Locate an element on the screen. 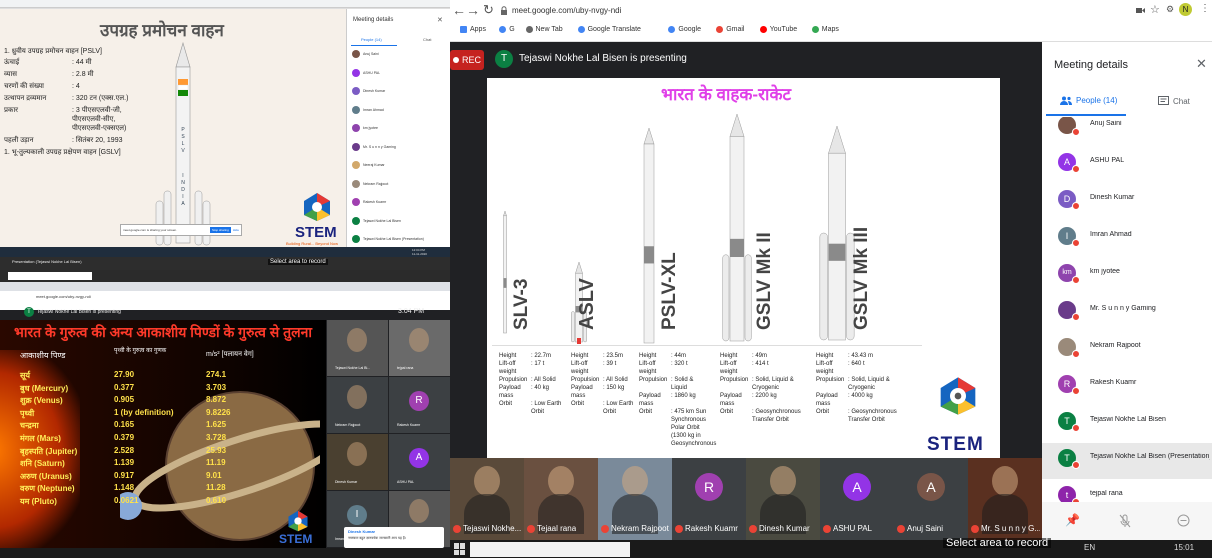  tab-people: People (14) is located at coordinates (1088, 100).